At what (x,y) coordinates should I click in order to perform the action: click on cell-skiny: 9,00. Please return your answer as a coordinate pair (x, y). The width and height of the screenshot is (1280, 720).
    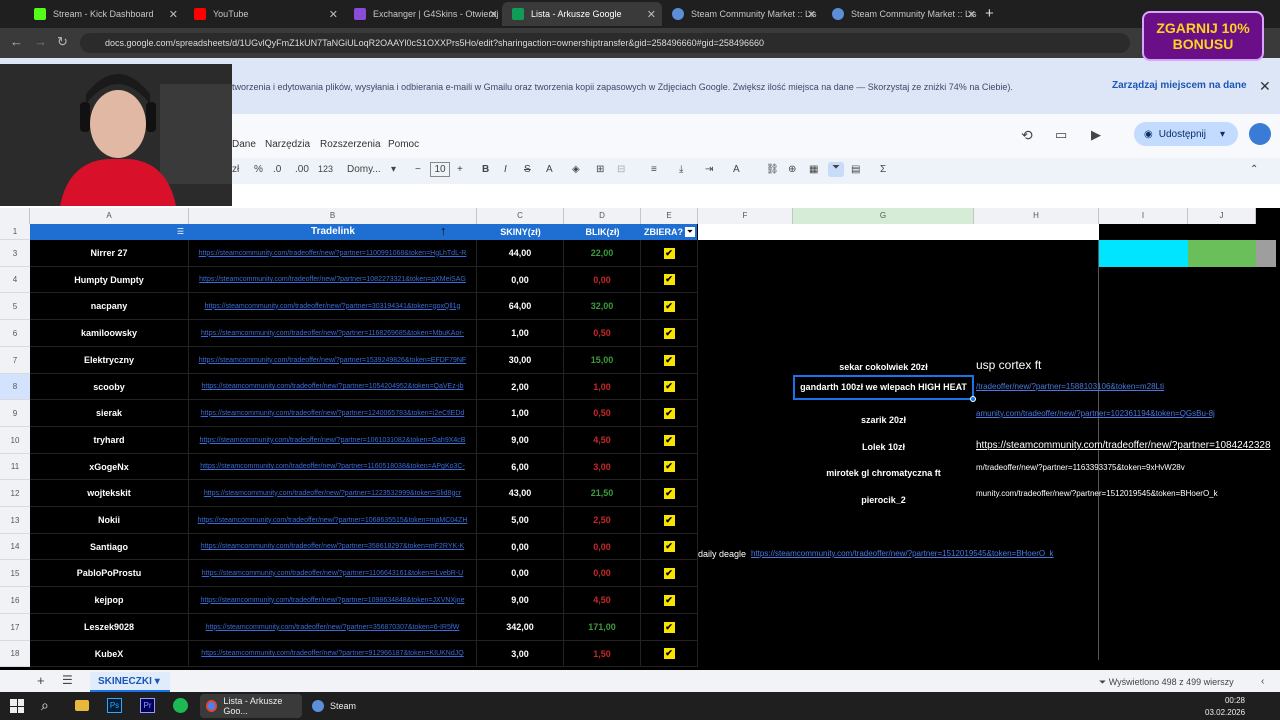
    Looking at the image, I should click on (520, 600).